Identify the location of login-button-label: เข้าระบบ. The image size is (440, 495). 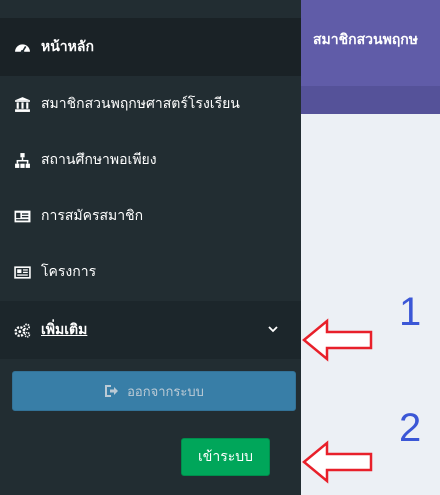
(225, 457).